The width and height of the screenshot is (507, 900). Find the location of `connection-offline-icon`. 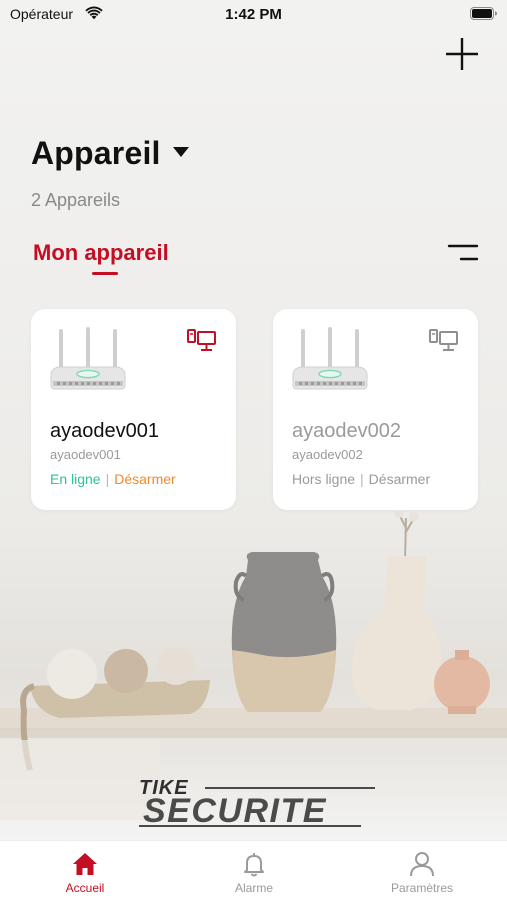

connection-offline-icon is located at coordinates (443, 340).